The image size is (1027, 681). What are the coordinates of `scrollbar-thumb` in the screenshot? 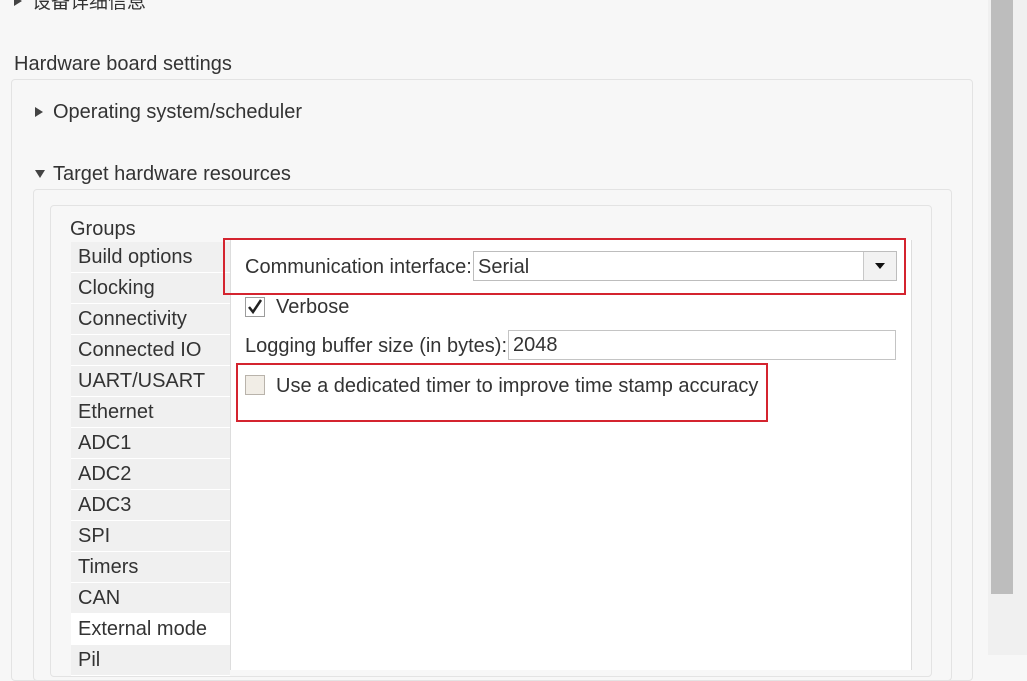 It's located at (1002, 297).